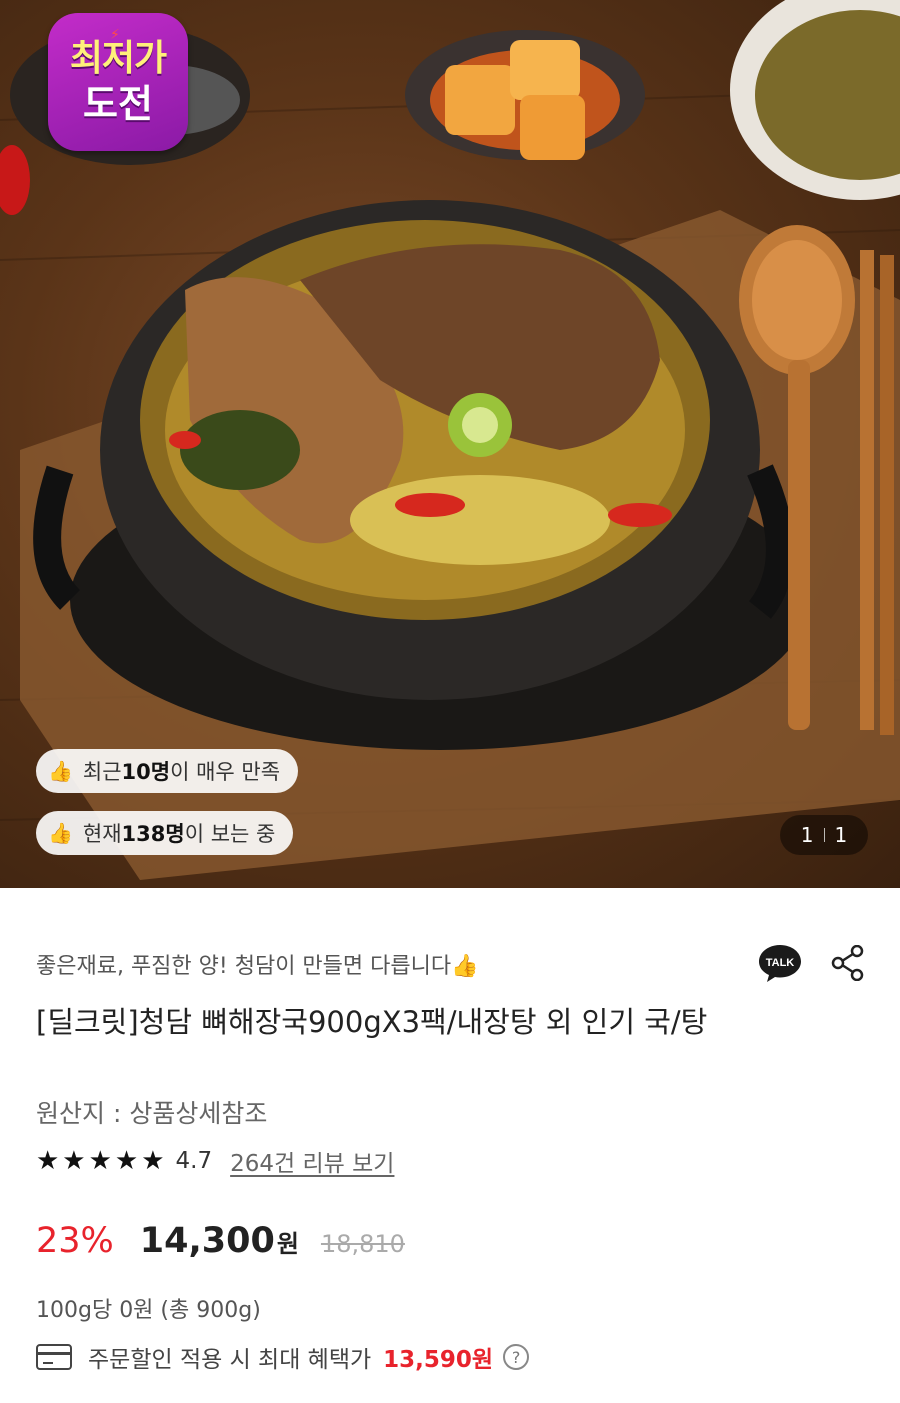  What do you see at coordinates (118, 104) in the screenshot?
I see `badge-line2: 도전` at bounding box center [118, 104].